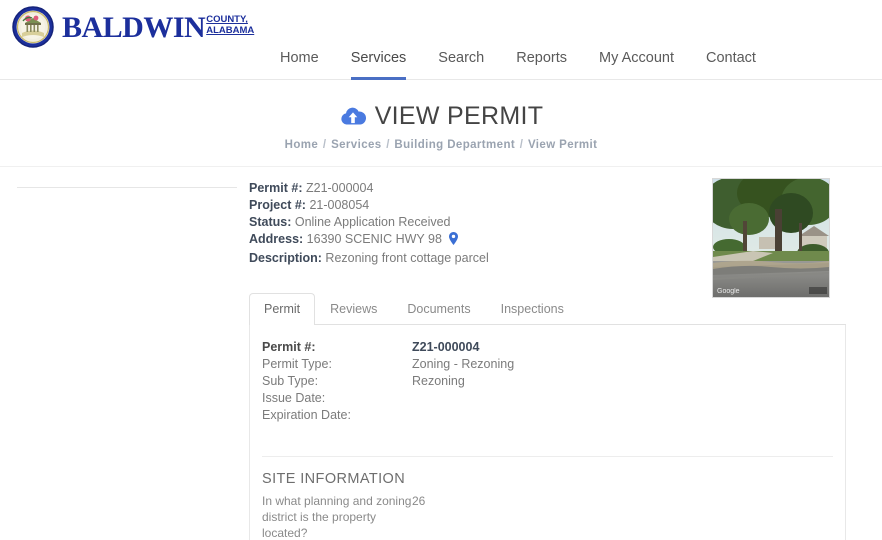 The image size is (882, 540). Describe the element at coordinates (276, 239) in the screenshot. I see `address-label: Address:` at that location.